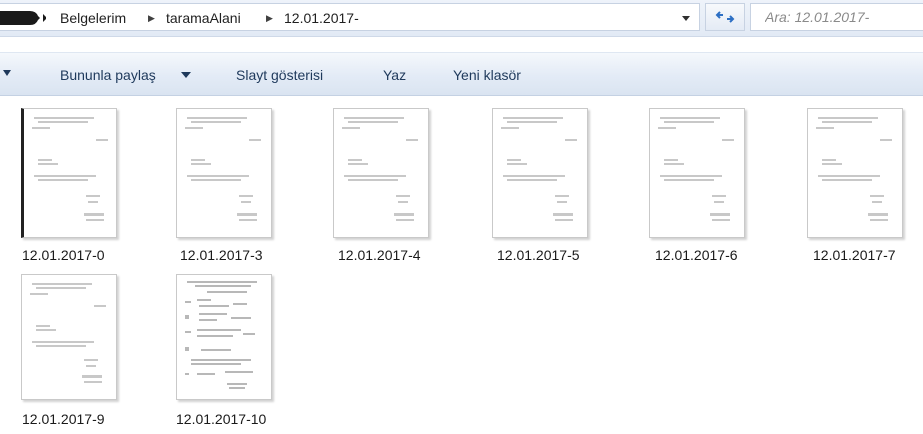 The width and height of the screenshot is (923, 434). Describe the element at coordinates (251, 419) in the screenshot. I see `file-name-label: 12.01.2017-10` at that location.